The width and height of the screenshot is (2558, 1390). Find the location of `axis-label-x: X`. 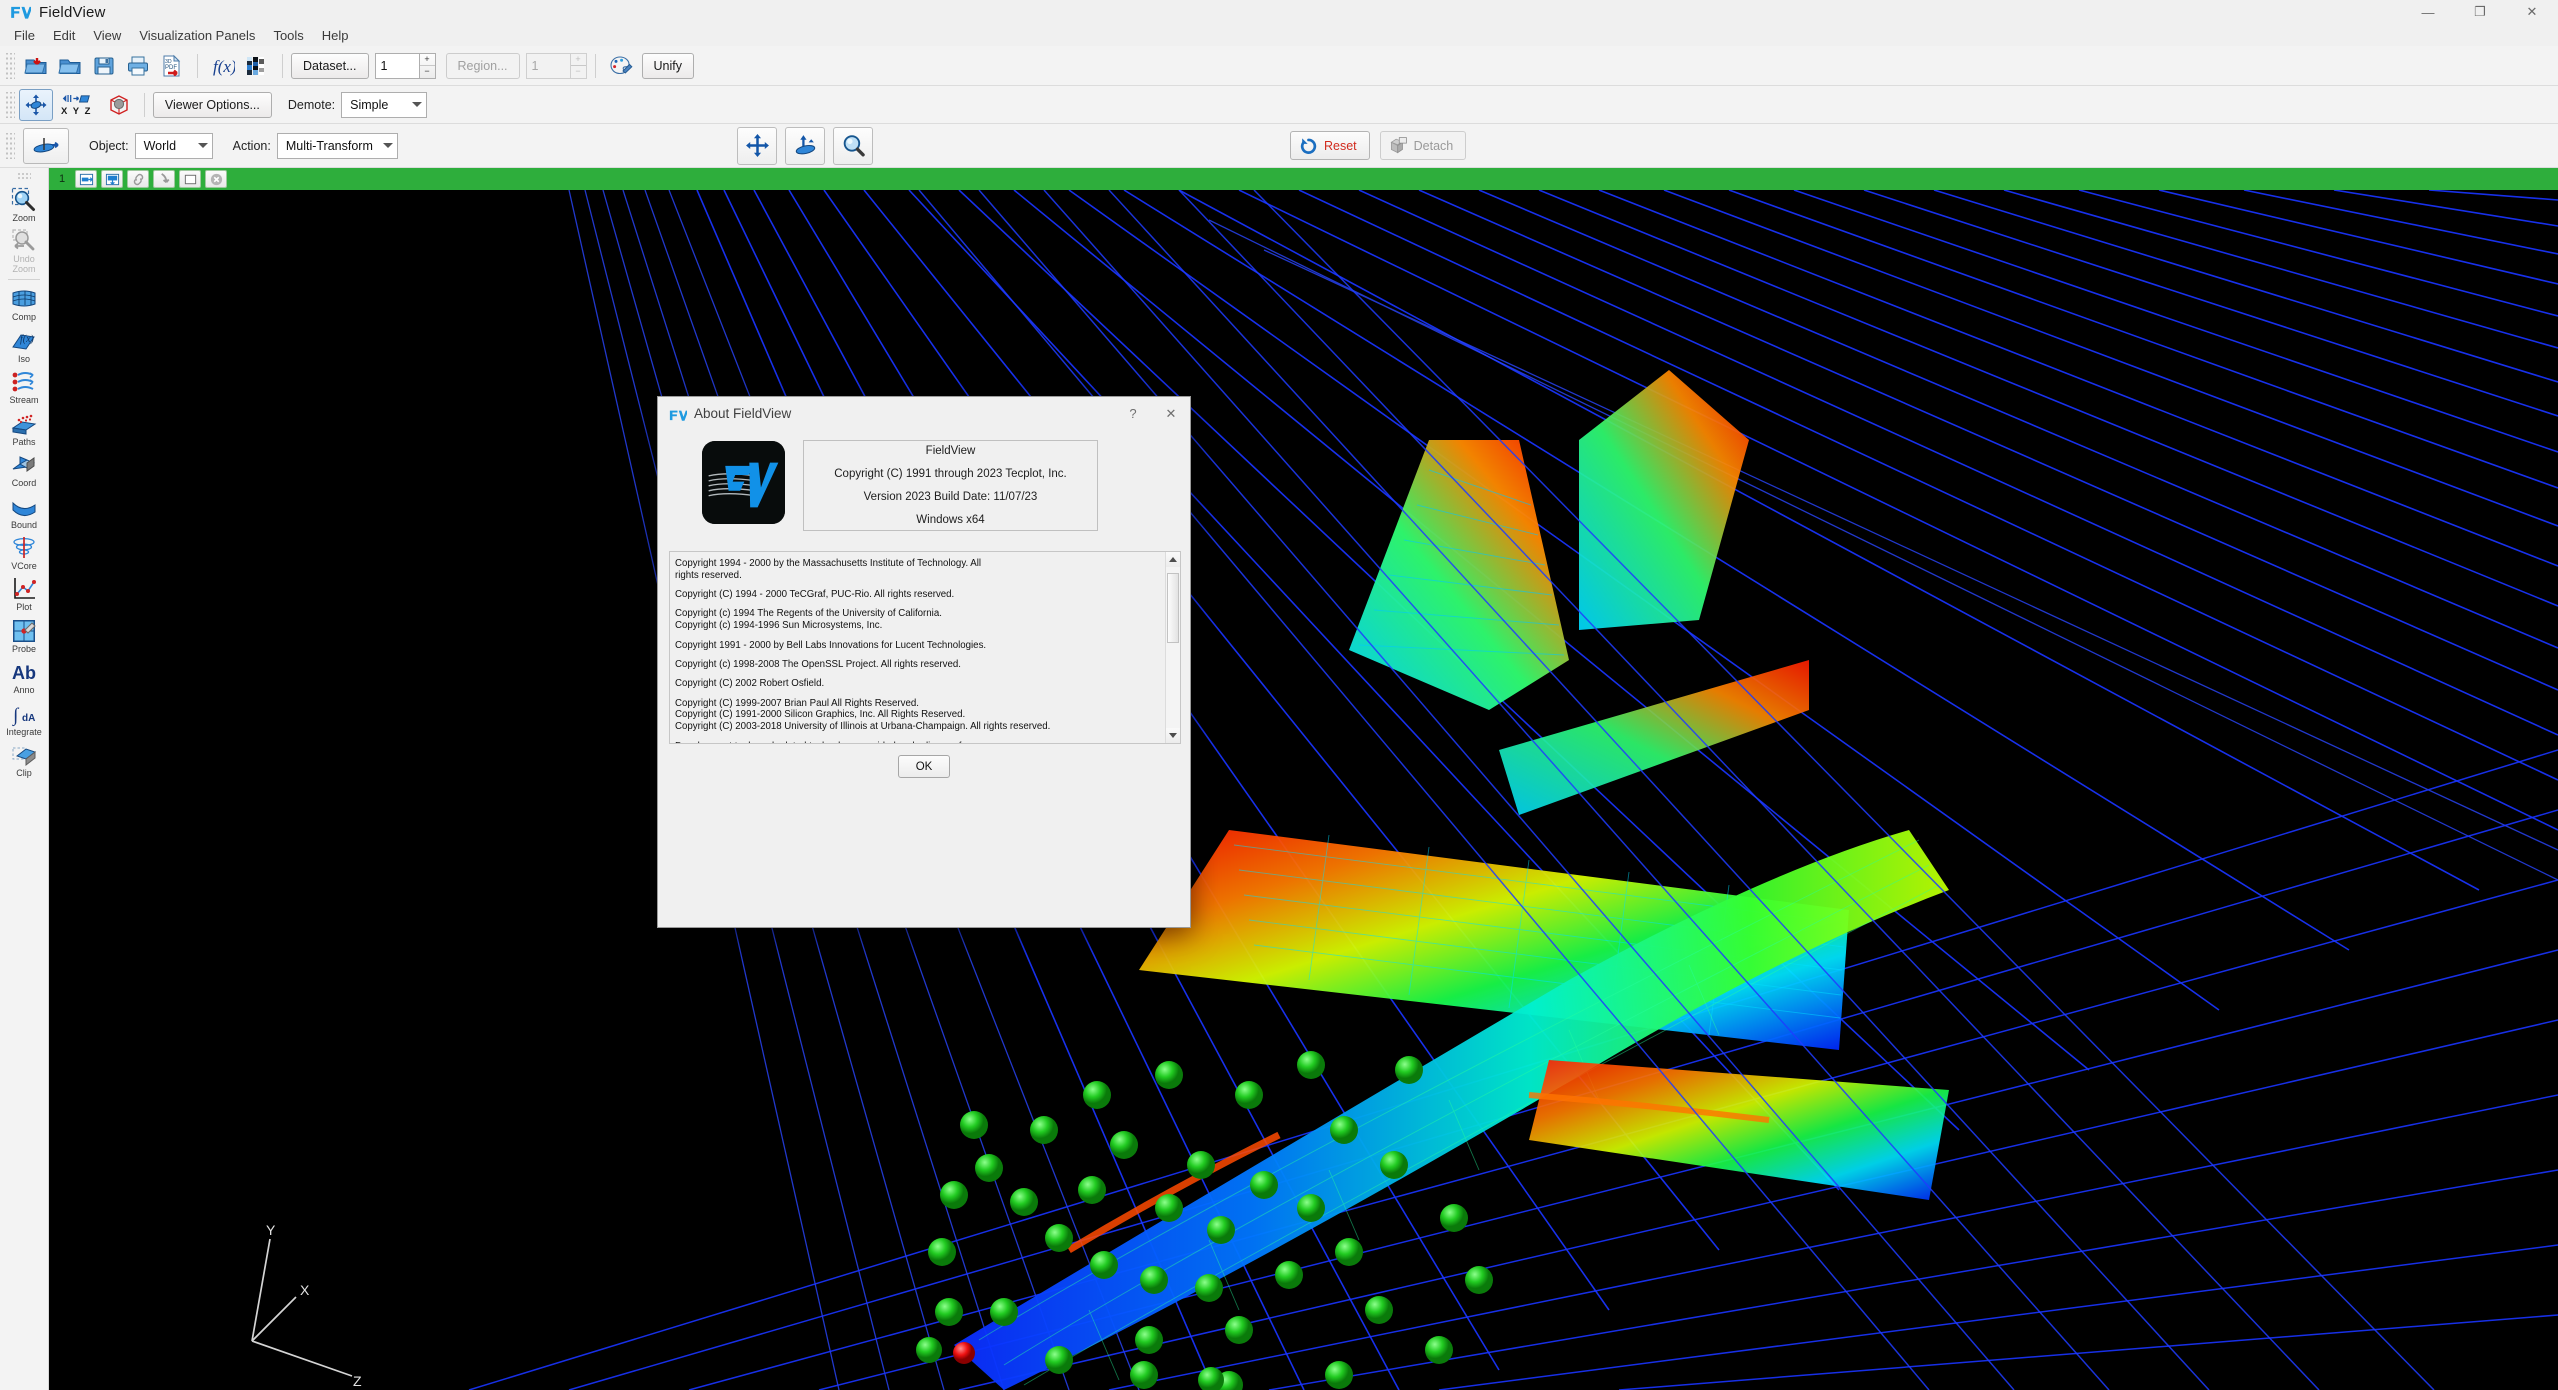

axis-label-x: X is located at coordinates (305, 1290).